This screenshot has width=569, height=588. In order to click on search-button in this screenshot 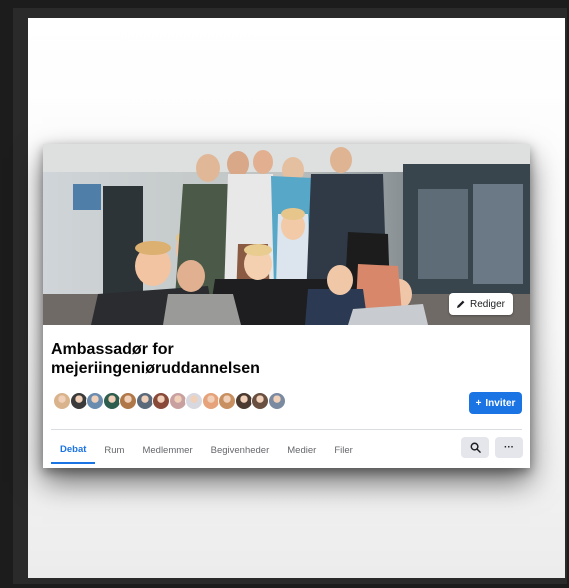, I will do `click(475, 447)`.